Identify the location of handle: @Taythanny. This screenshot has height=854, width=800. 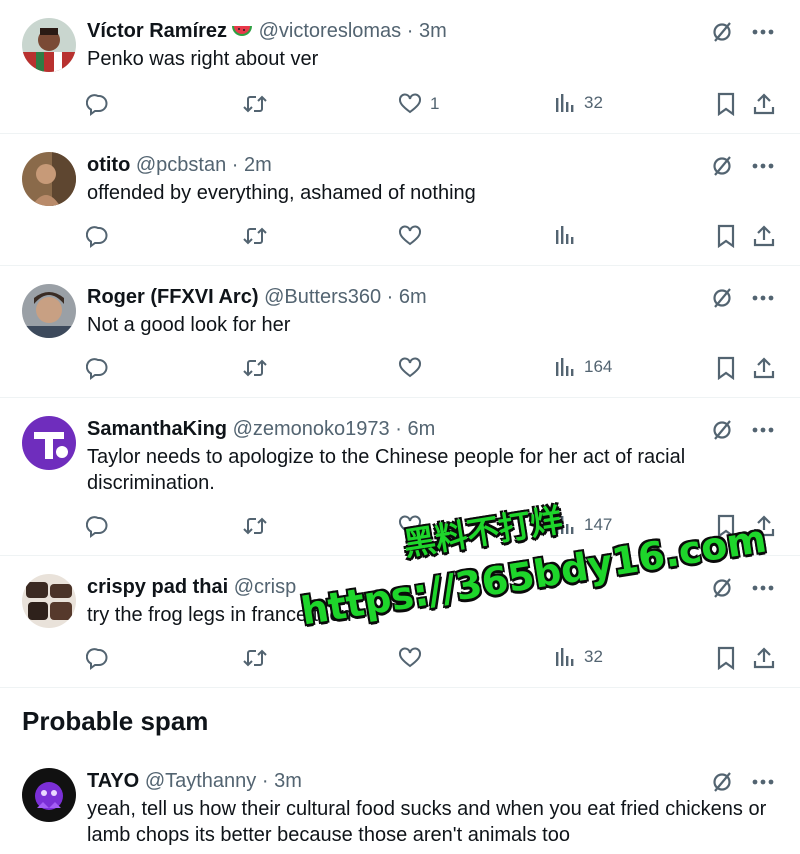
(200, 781).